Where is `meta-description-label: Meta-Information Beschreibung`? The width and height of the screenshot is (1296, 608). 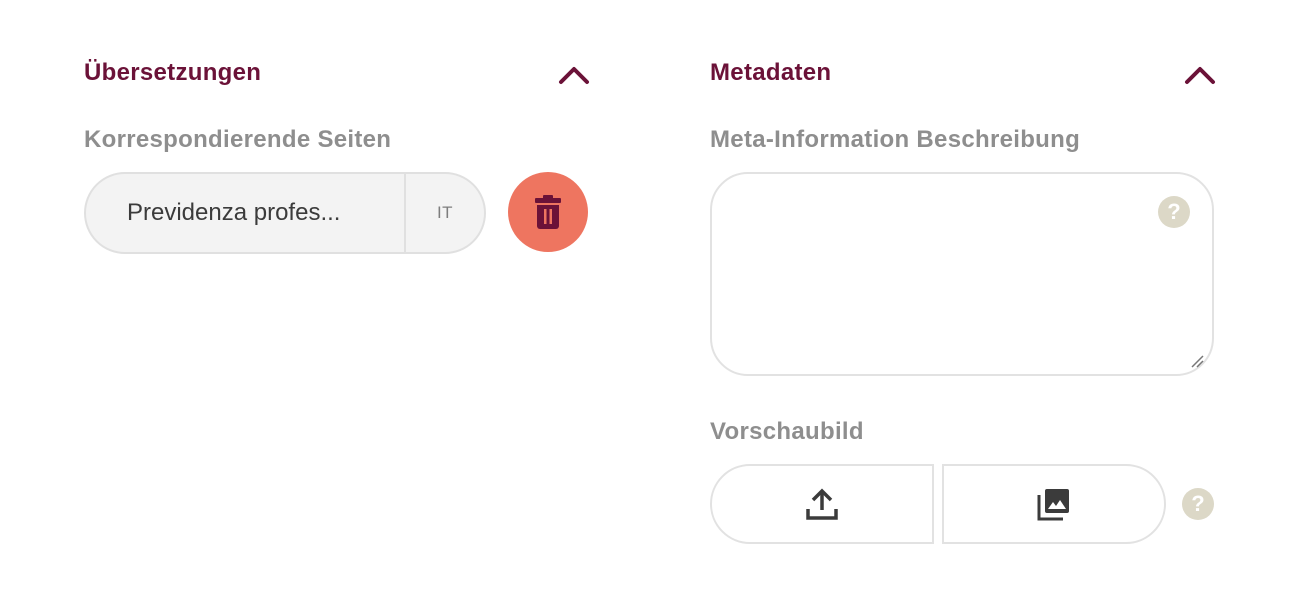 meta-description-label: Meta-Information Beschreibung is located at coordinates (895, 139).